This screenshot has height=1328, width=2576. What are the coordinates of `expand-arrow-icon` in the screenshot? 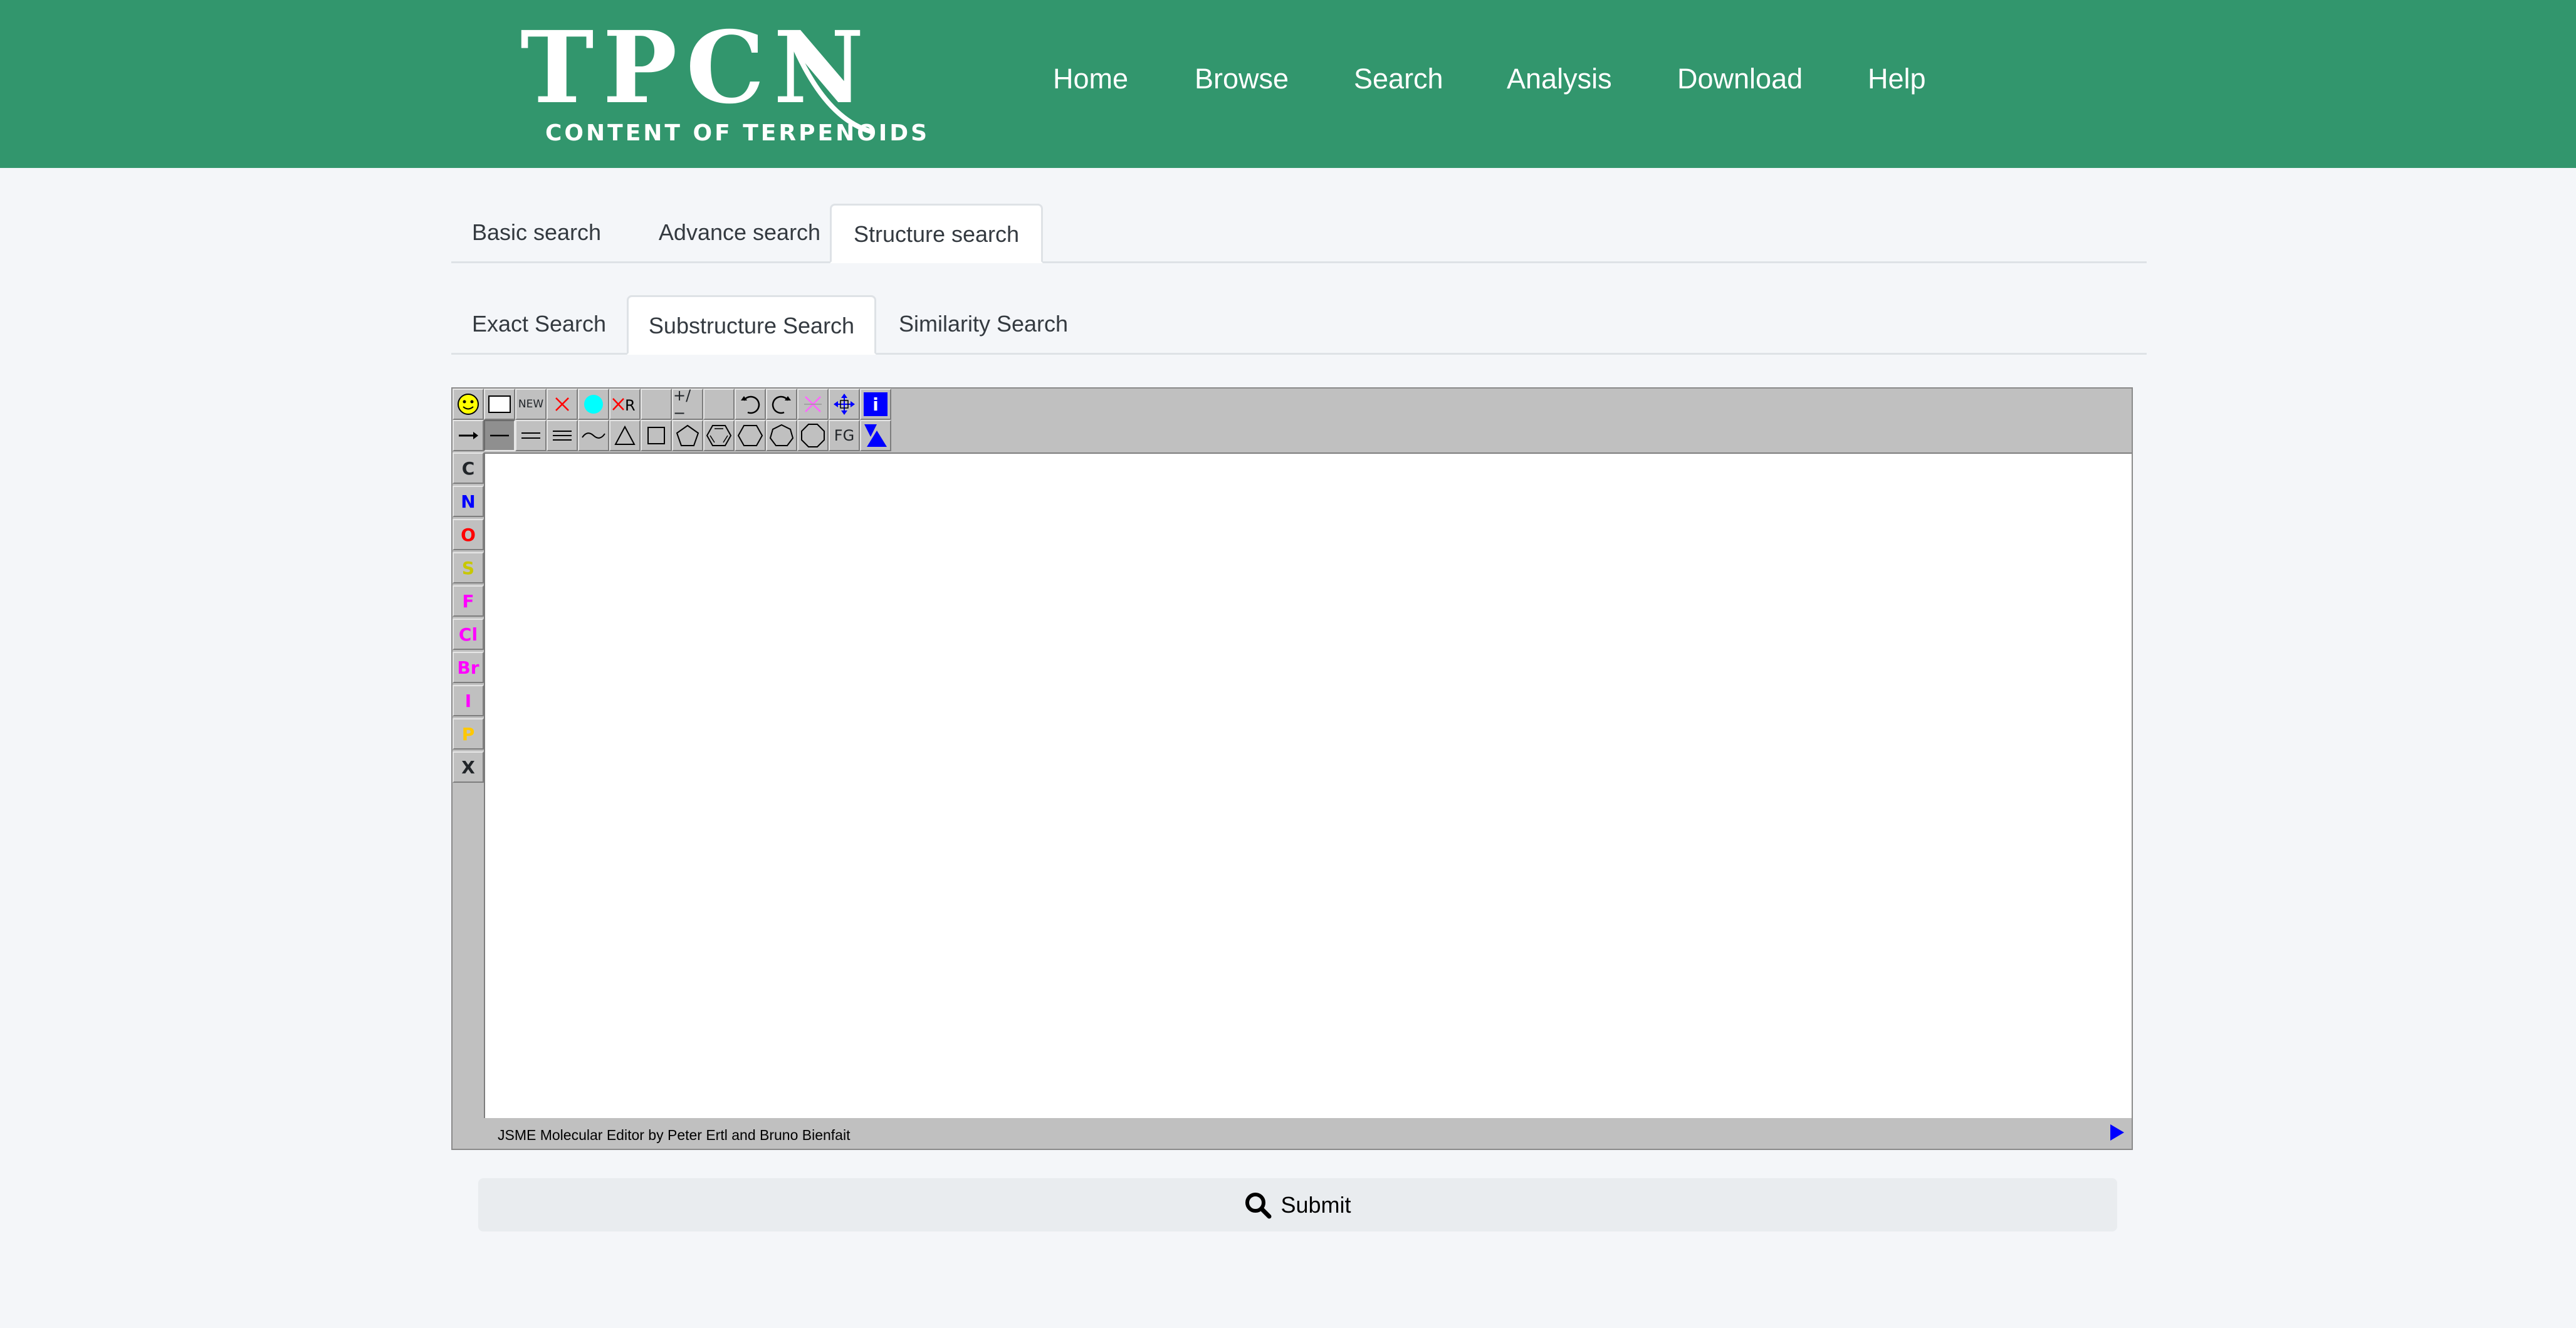 It's located at (2117, 1132).